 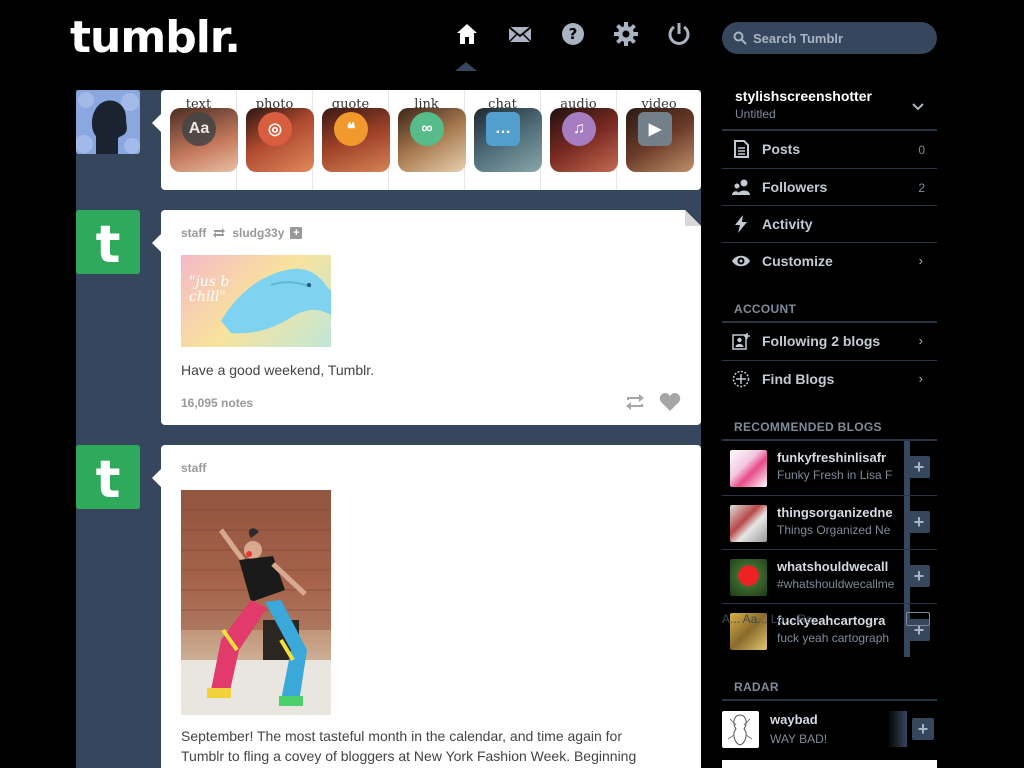 What do you see at coordinates (787, 224) in the screenshot?
I see `sidebar-item-label: Activity` at bounding box center [787, 224].